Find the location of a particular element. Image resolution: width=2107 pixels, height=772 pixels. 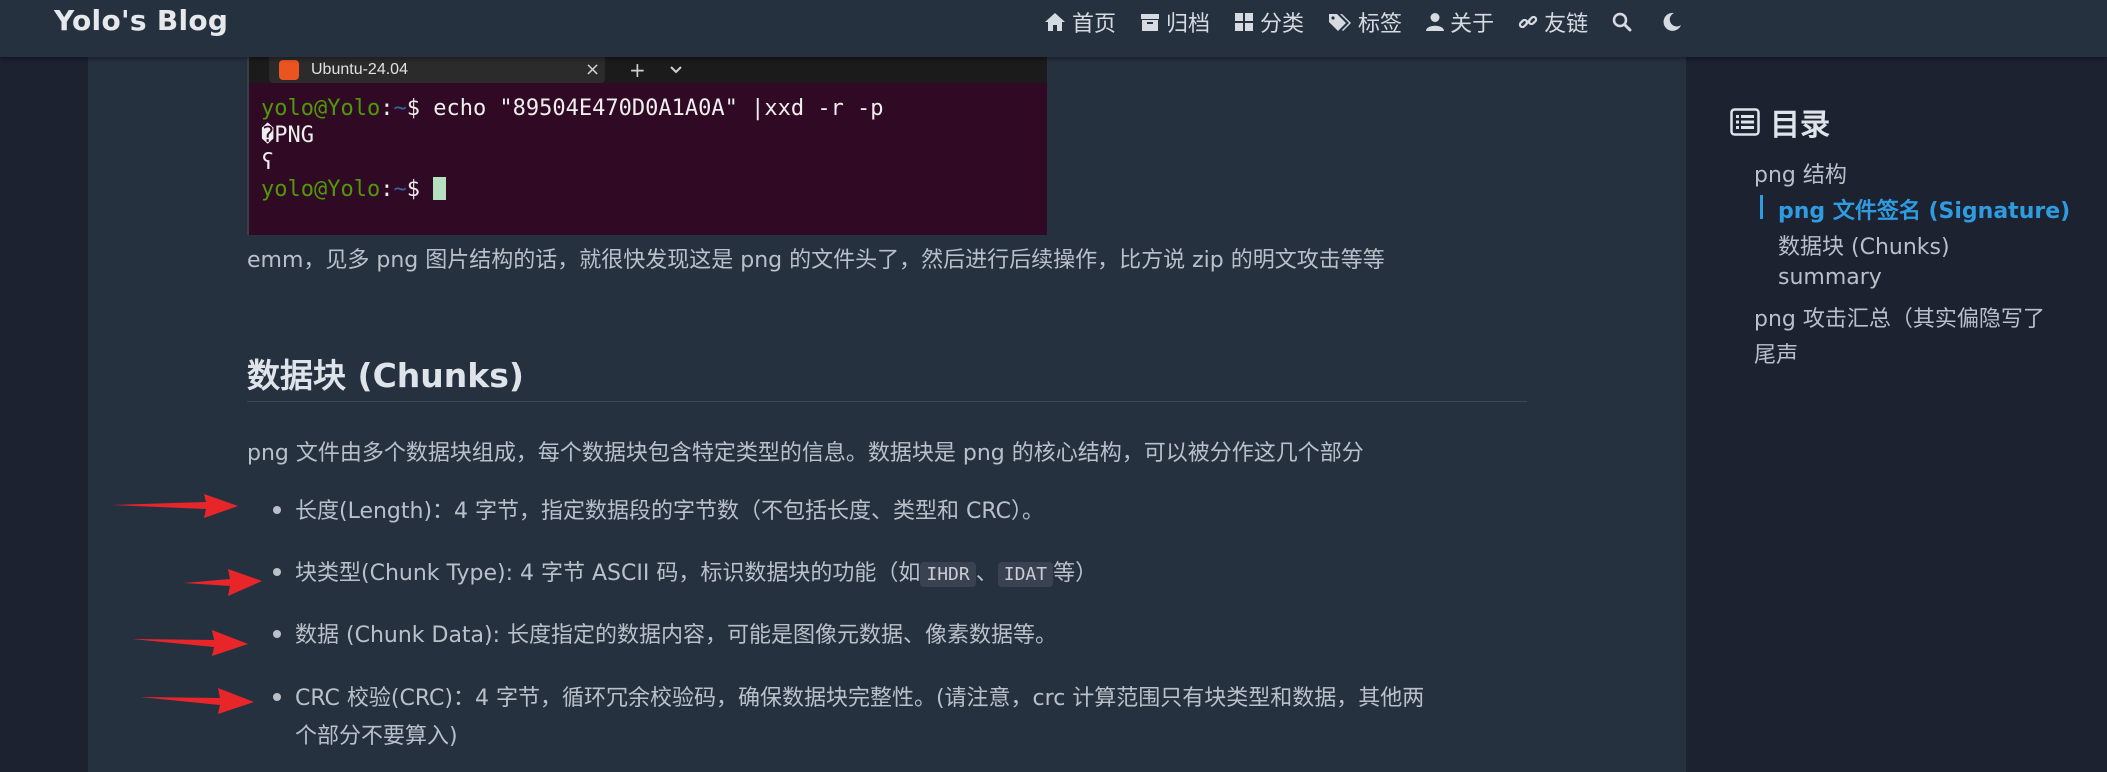

categories-icon is located at coordinates (1244, 22).